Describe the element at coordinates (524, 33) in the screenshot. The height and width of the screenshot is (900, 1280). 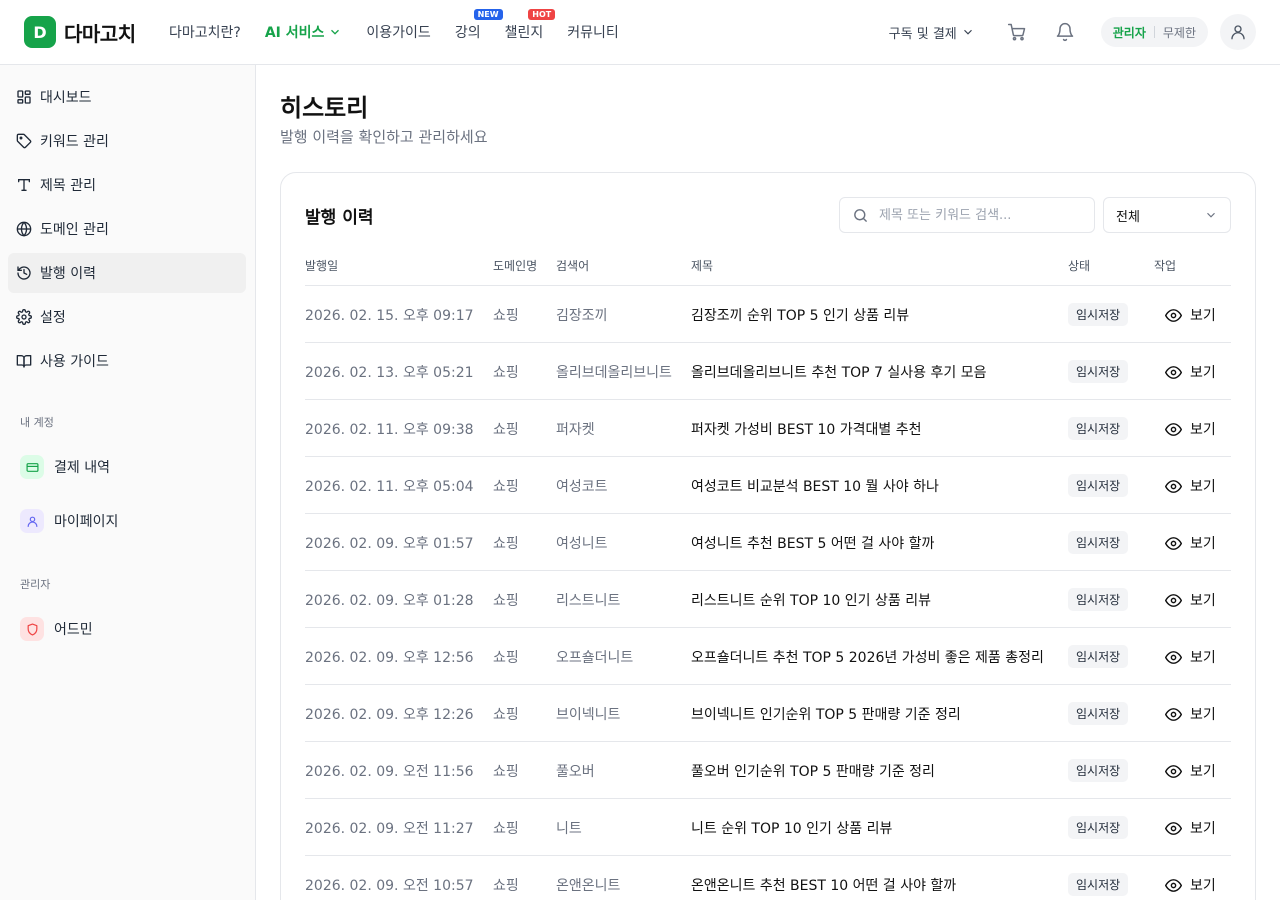
I see `nav-label: 챌린지` at that location.